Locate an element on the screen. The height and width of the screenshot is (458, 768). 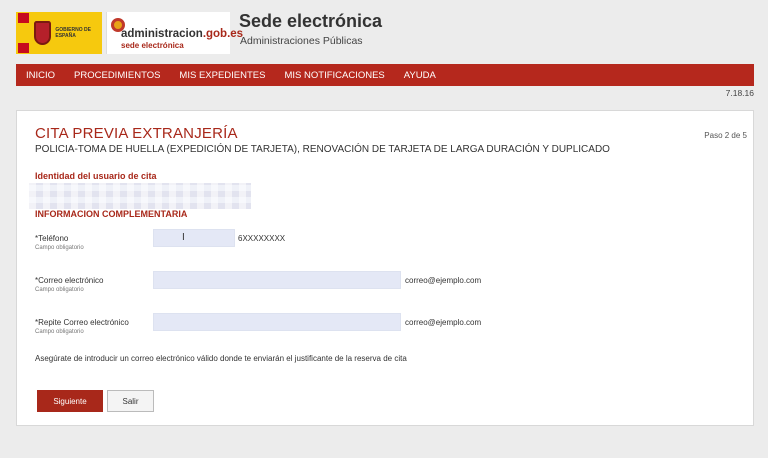
step-indicator: Paso 2 de 5 is located at coordinates (725, 135).